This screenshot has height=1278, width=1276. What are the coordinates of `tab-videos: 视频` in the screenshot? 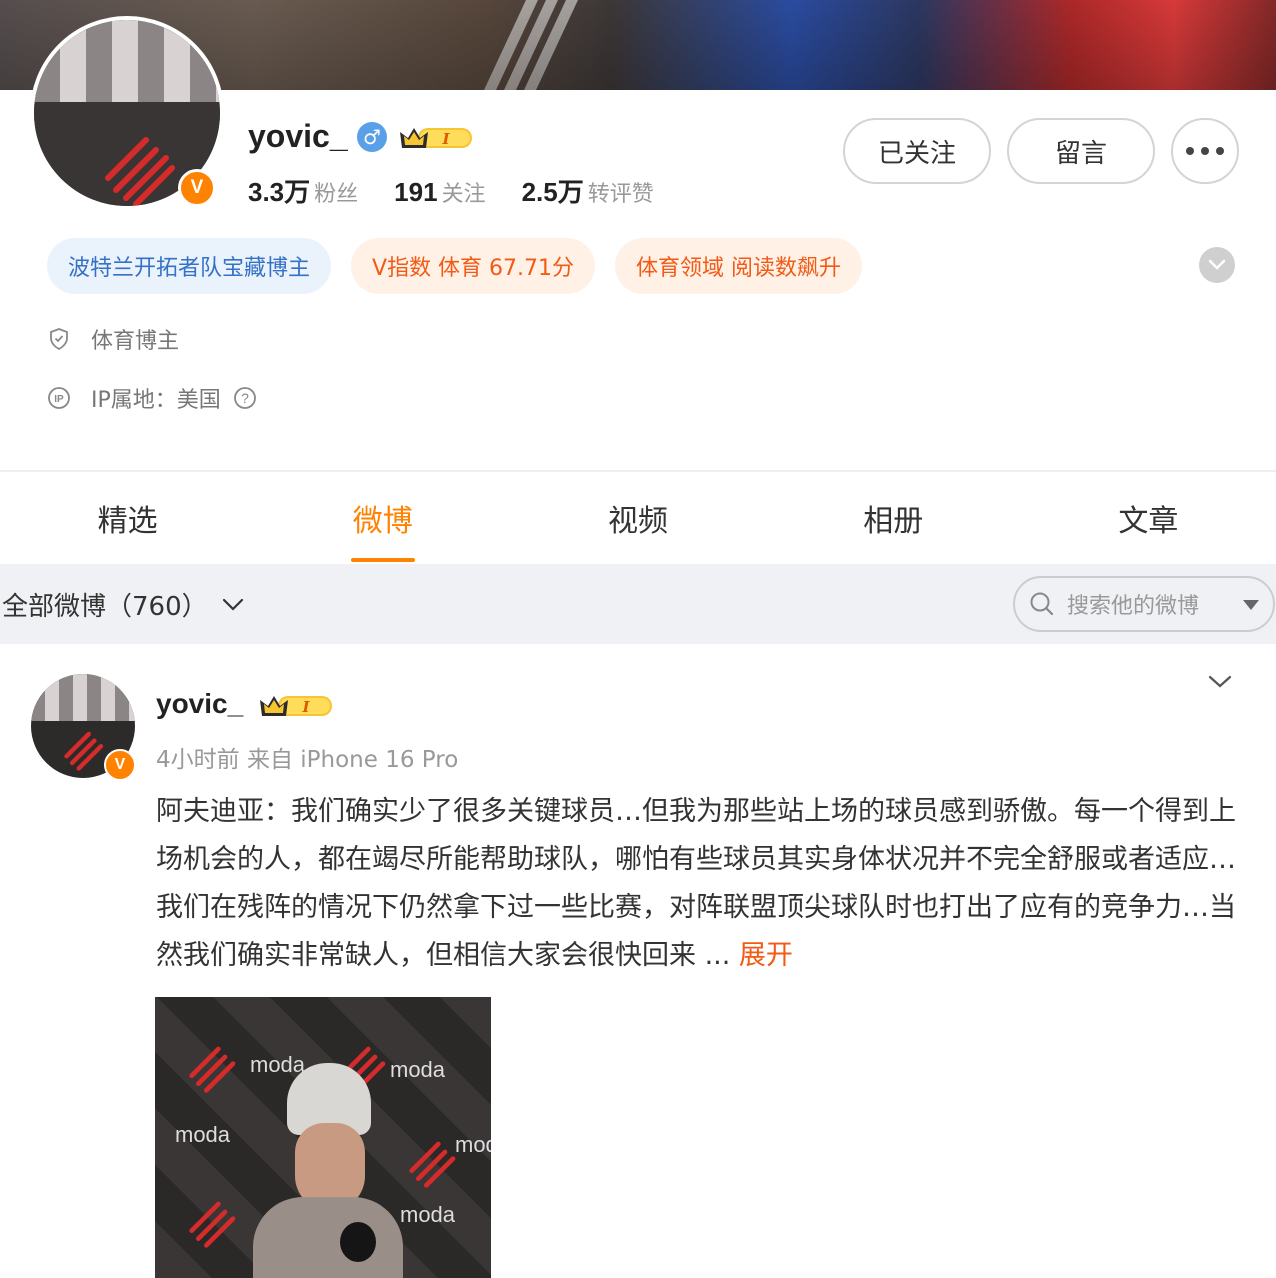 It's located at (637, 518).